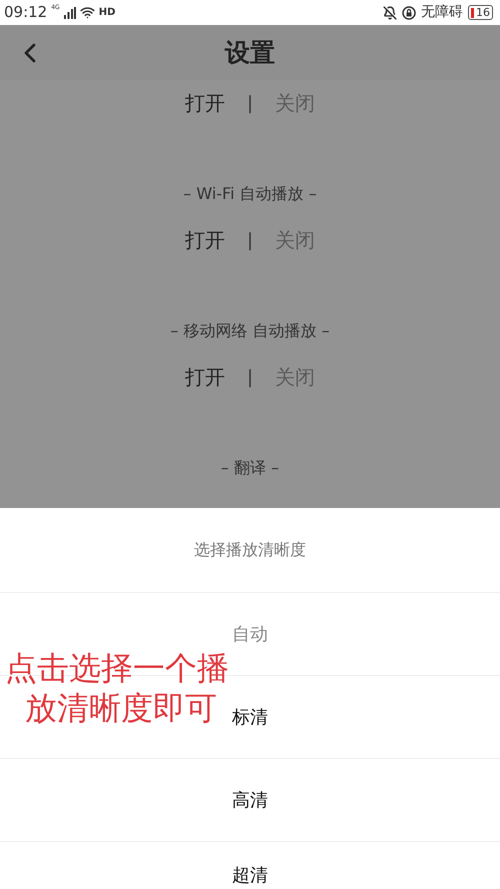  Describe the element at coordinates (117, 668) in the screenshot. I see `annotation-text: 点击选择一个播` at that location.